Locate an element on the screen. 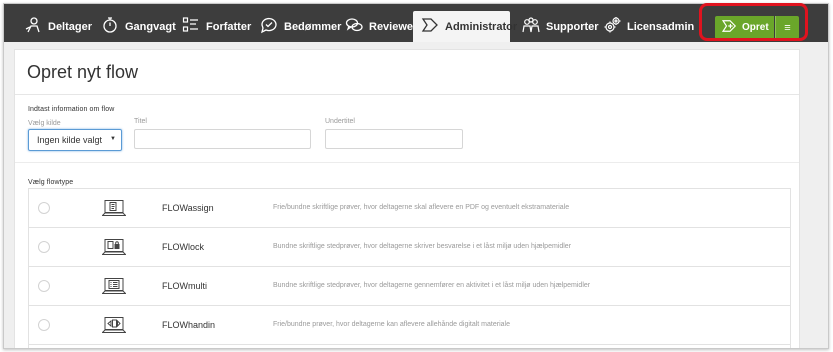 Image resolution: width=833 pixels, height=352 pixels. nav-item-supporter: Supporter is located at coordinates (560, 26).